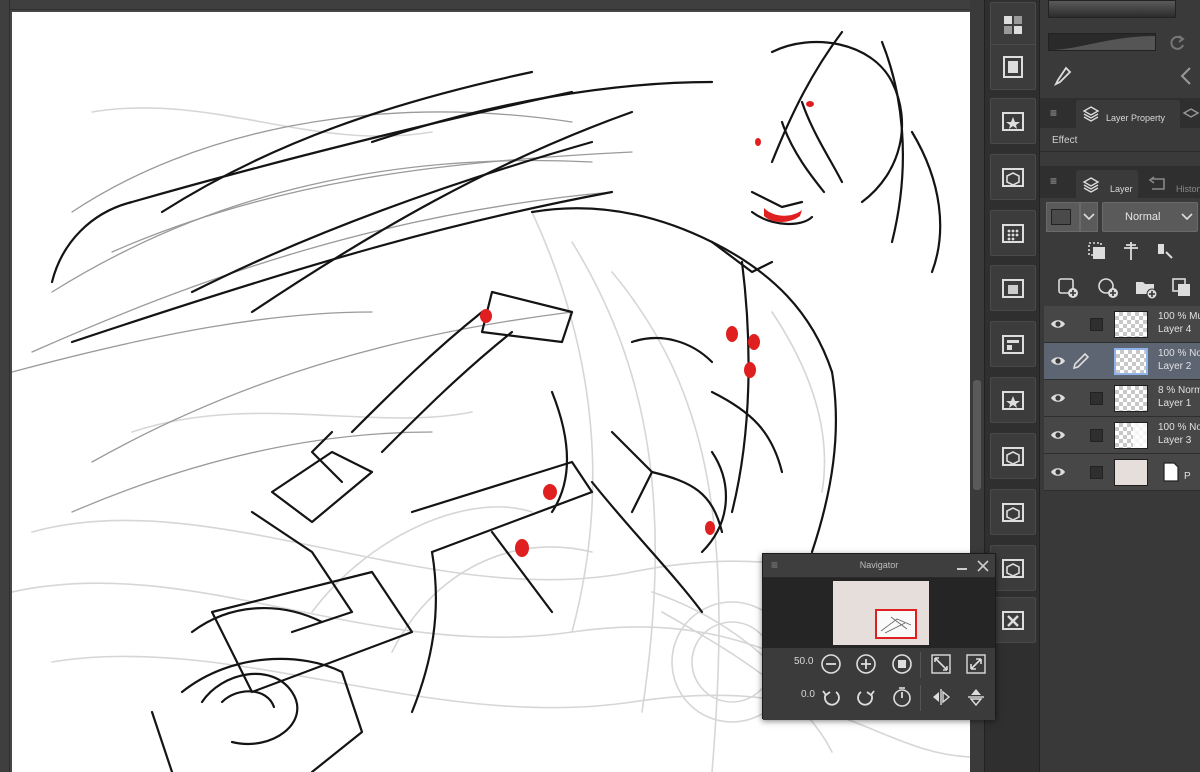 This screenshot has height=772, width=1200. What do you see at coordinates (1179, 360) in the screenshot?
I see `layer-info: 100 % No Layer 2` at bounding box center [1179, 360].